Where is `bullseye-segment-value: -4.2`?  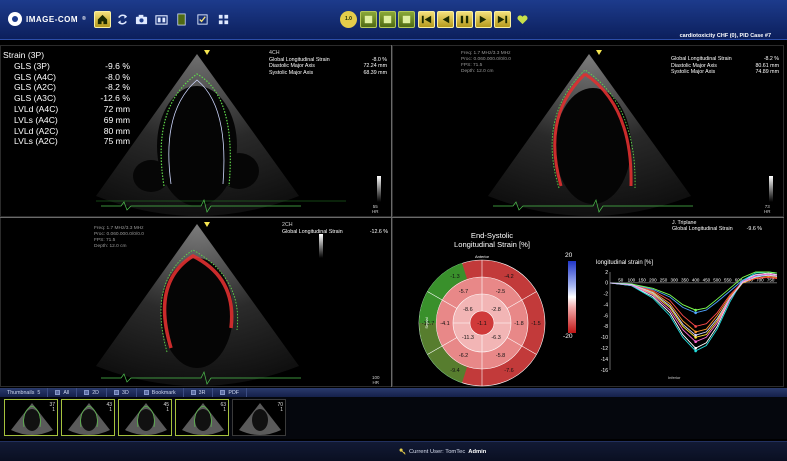 bullseye-segment-value: -4.2 is located at coordinates (508, 277).